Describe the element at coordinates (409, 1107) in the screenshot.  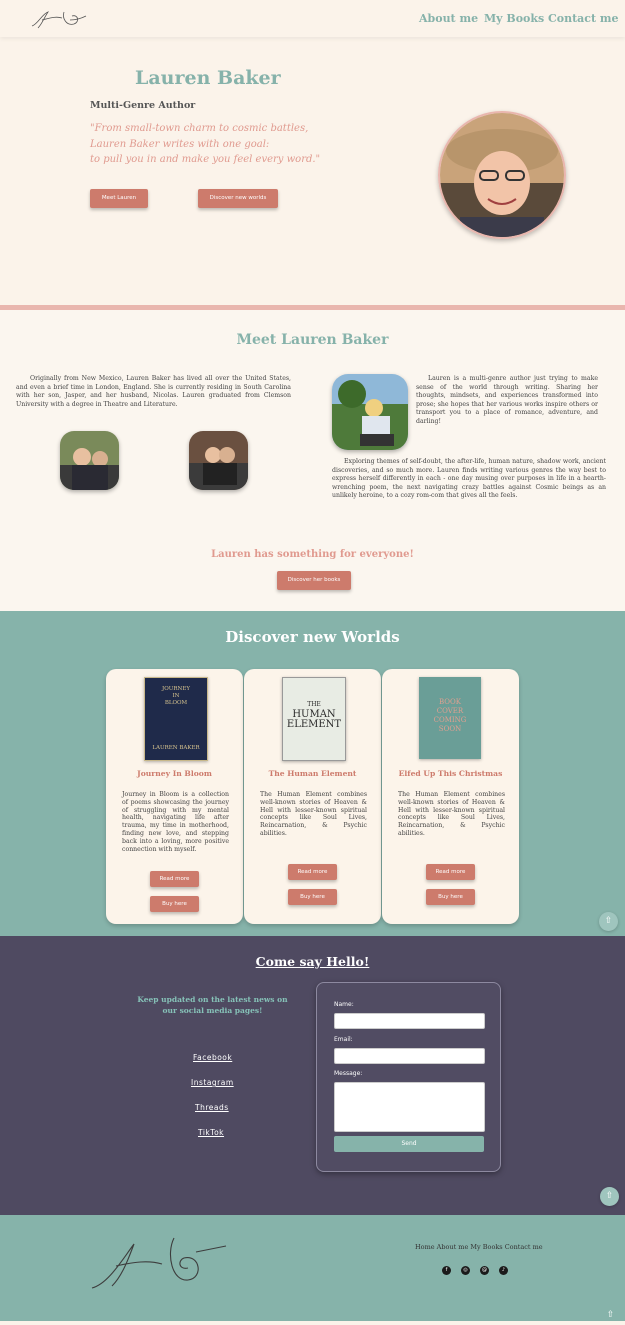
I see `message-field` at that location.